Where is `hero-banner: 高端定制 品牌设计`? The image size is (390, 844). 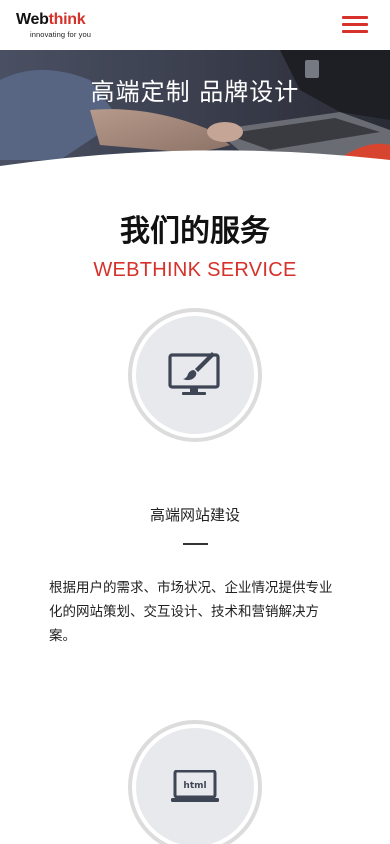 hero-banner: 高端定制 品牌设计 is located at coordinates (195, 111).